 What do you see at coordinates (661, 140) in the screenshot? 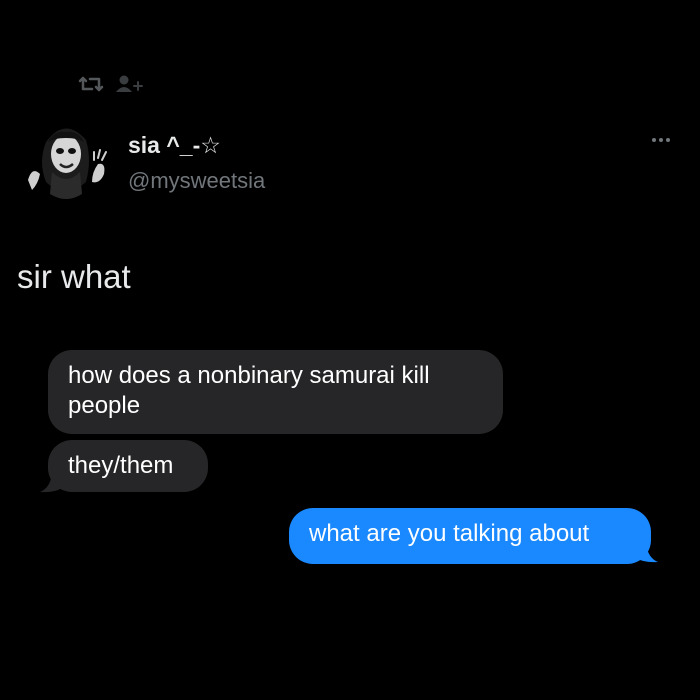
I see `more-horizontal-icon` at bounding box center [661, 140].